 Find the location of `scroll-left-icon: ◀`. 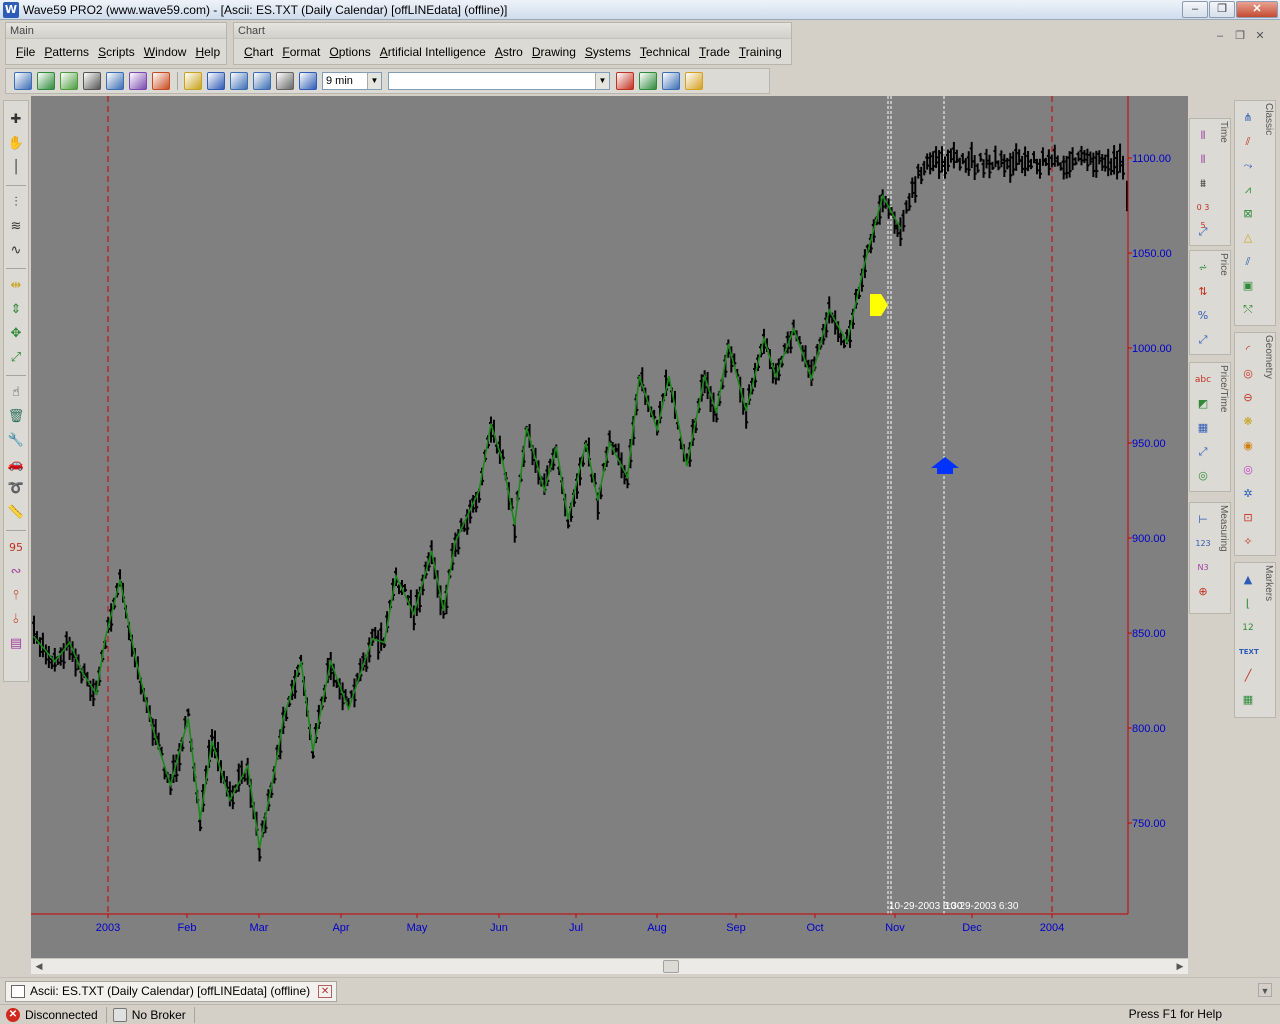

scroll-left-icon: ◀ is located at coordinates (39, 966).